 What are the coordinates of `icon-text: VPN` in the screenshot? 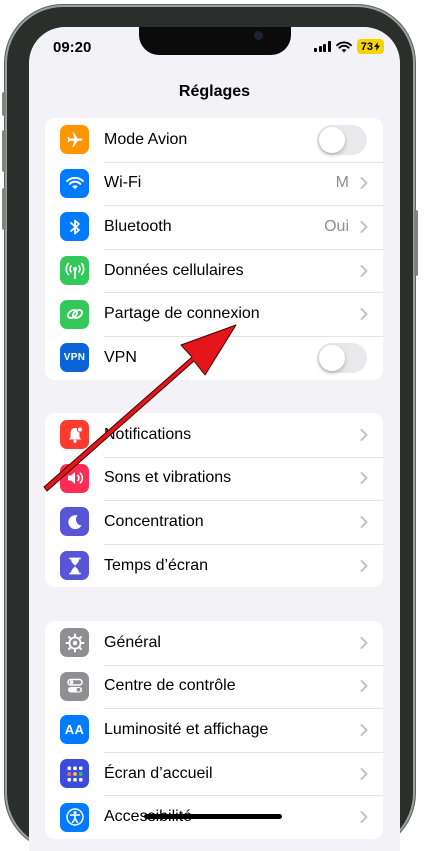 It's located at (74, 358).